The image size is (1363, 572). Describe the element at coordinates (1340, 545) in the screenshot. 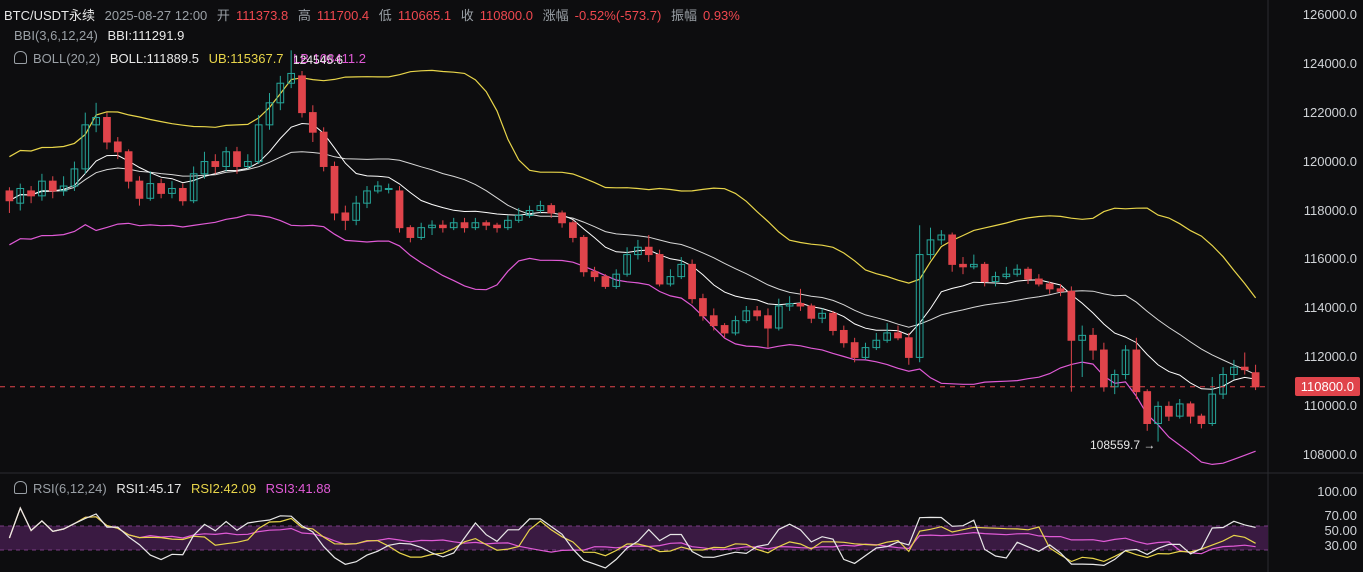

I see `rsi-tick-label: 30.00` at that location.